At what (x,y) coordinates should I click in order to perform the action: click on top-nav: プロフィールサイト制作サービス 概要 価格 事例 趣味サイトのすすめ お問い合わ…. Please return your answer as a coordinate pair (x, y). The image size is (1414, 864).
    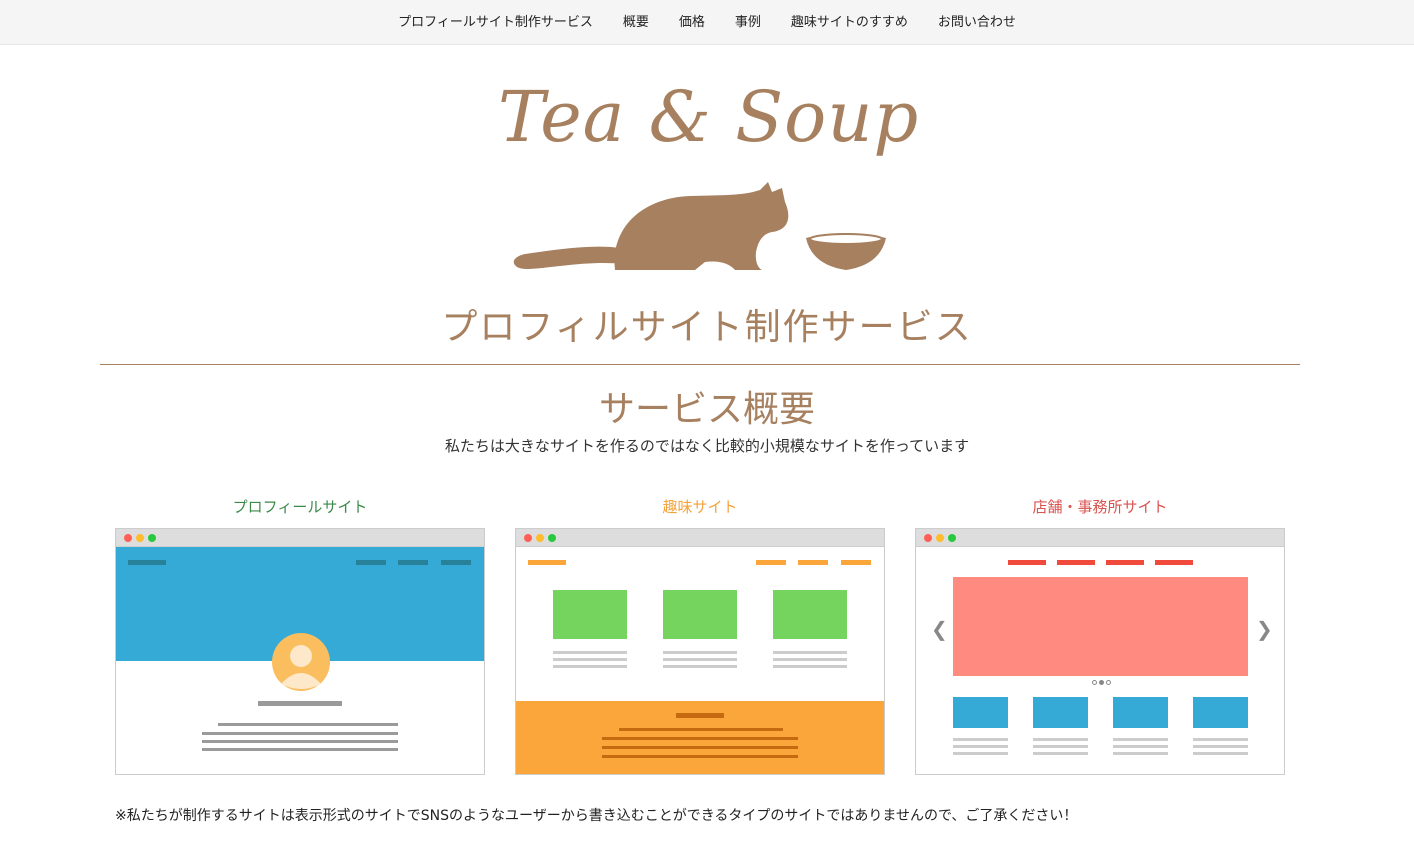
    Looking at the image, I should click on (707, 22).